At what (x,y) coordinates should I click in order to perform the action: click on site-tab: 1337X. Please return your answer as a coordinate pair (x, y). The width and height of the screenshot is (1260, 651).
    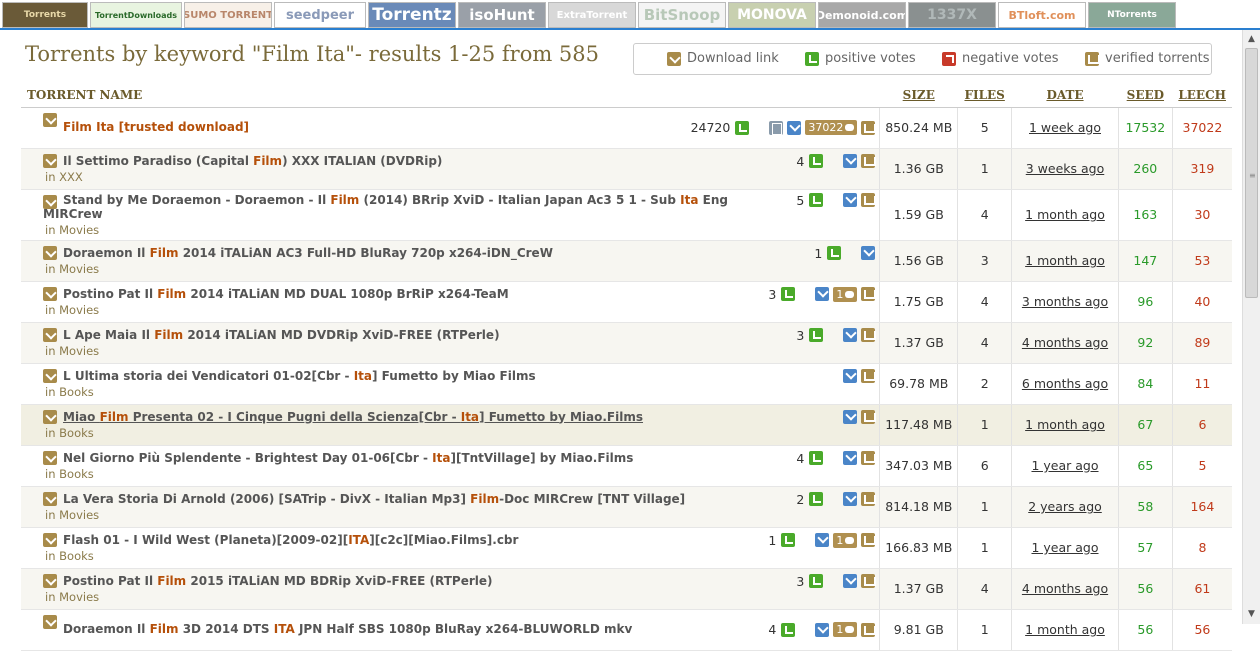
    Looking at the image, I should click on (952, 15).